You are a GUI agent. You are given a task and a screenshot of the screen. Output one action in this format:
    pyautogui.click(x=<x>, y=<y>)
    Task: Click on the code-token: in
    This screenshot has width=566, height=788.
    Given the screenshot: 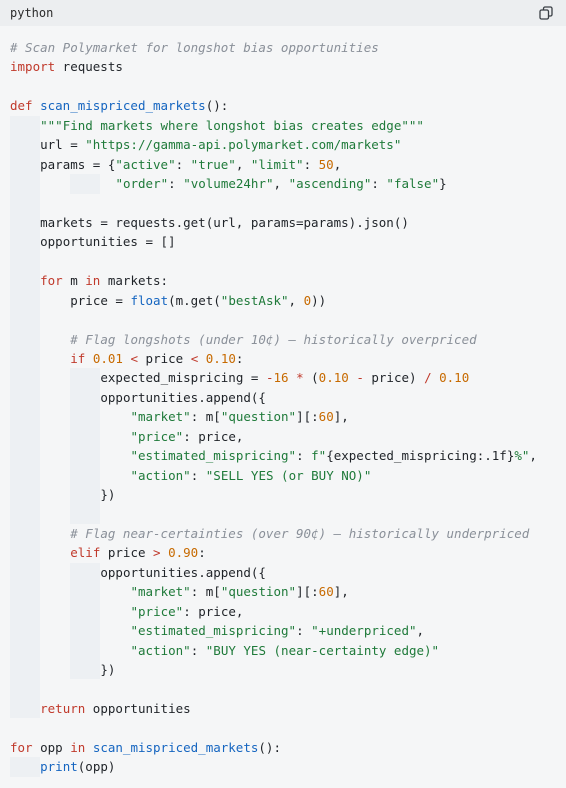 What is the action you would take?
    pyautogui.click(x=78, y=747)
    